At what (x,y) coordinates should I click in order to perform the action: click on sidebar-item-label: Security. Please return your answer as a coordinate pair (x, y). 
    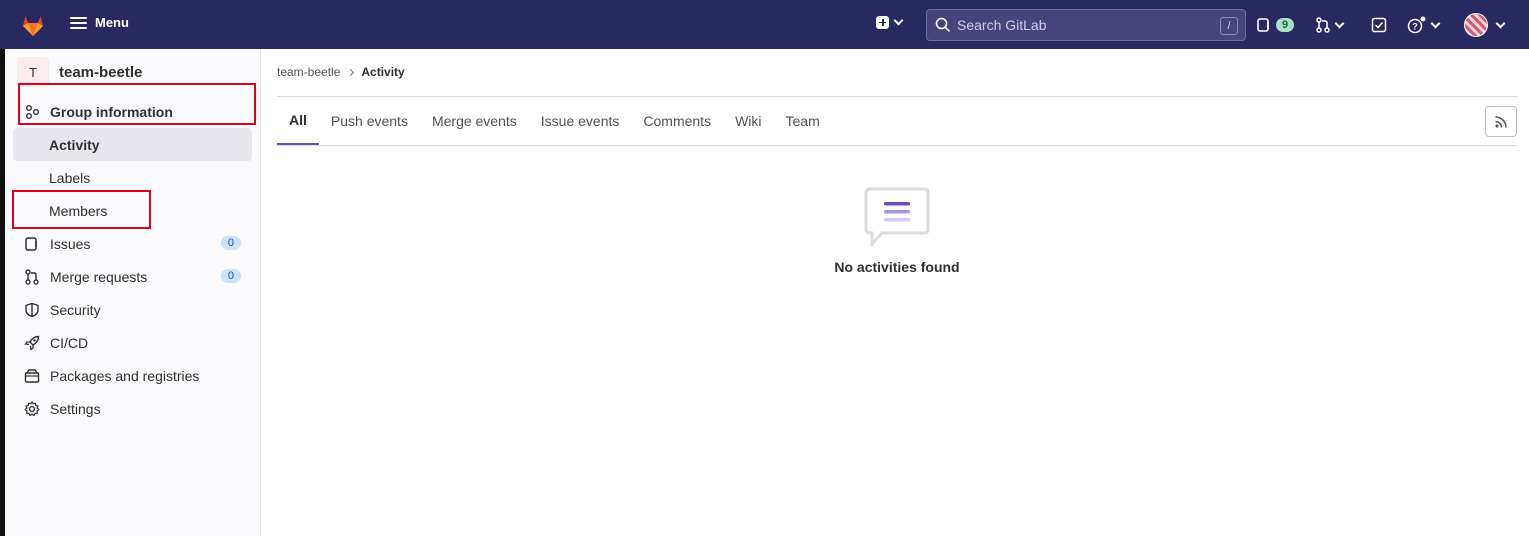
    Looking at the image, I should click on (75, 309).